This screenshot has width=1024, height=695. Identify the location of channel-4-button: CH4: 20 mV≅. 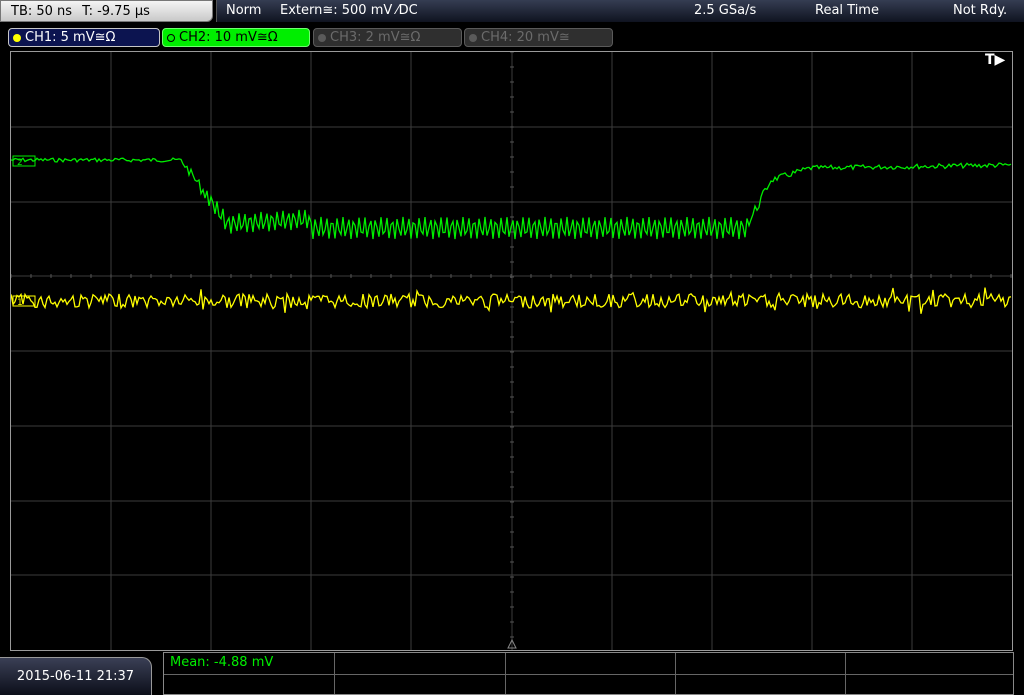
(538, 37).